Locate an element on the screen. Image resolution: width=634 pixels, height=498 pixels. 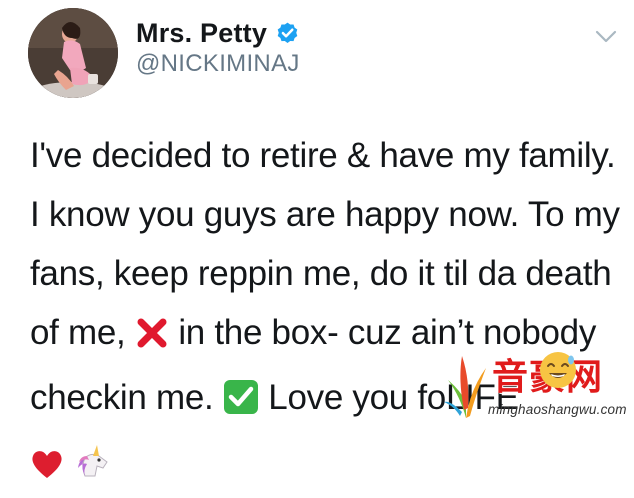
tweet-line-5-end: Love you fo is located at coordinates (352, 397).